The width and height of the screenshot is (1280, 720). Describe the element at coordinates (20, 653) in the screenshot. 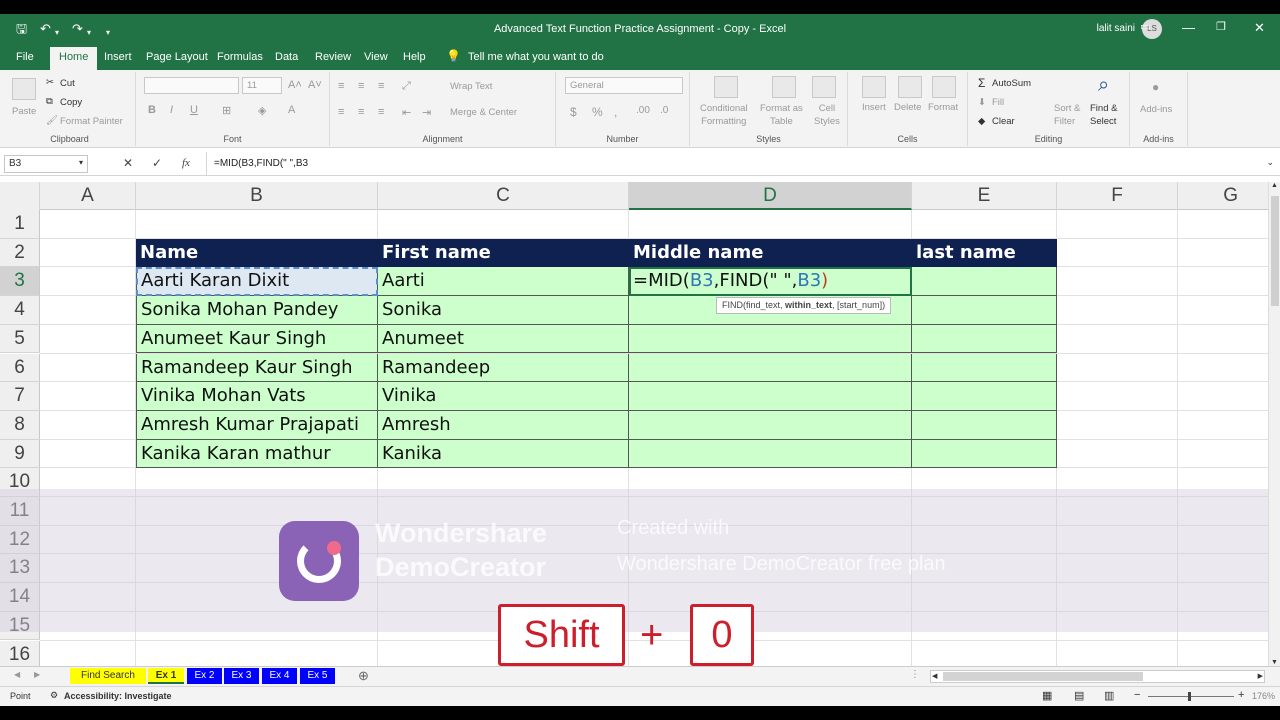

I see `row-header-16: 16` at that location.